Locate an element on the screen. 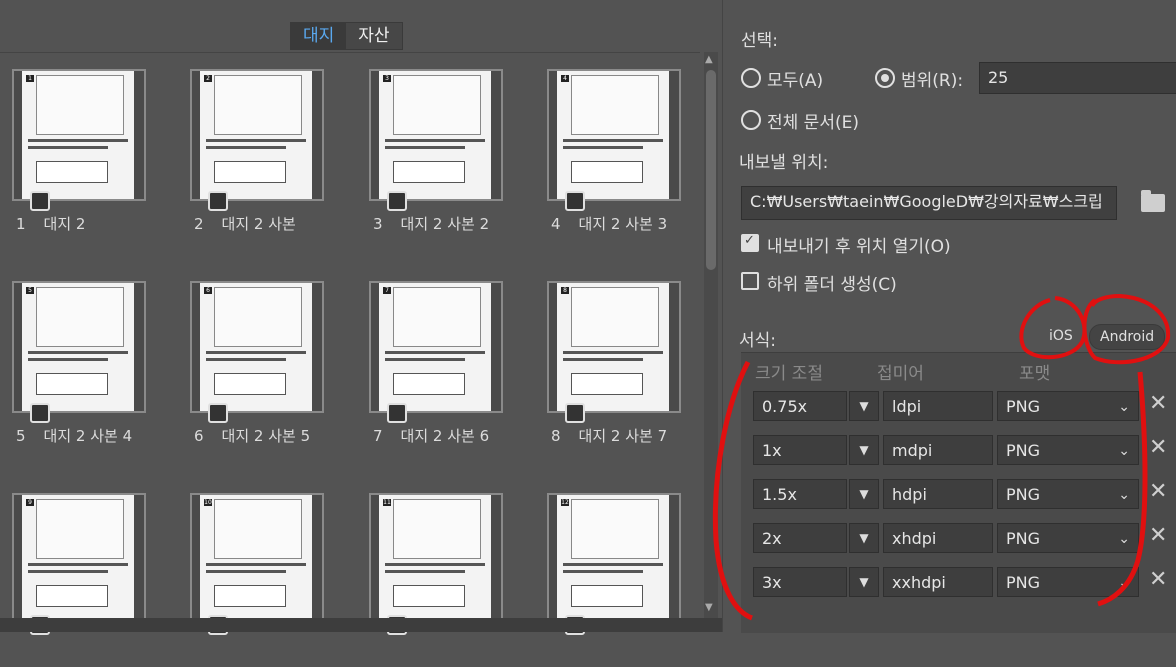 The height and width of the screenshot is (667, 1176). thumbnail-frame: 8 is located at coordinates (614, 352).